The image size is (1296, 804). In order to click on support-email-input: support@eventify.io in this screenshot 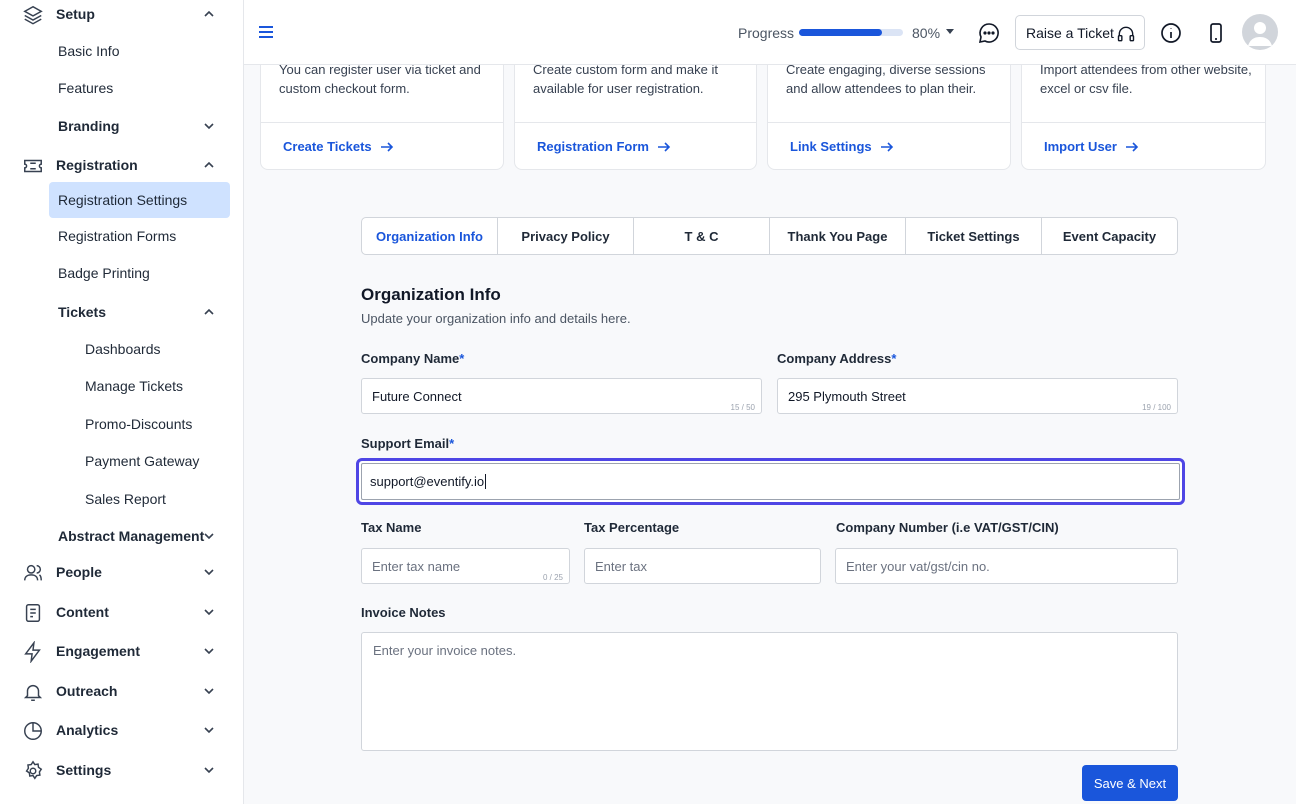, I will do `click(770, 481)`.